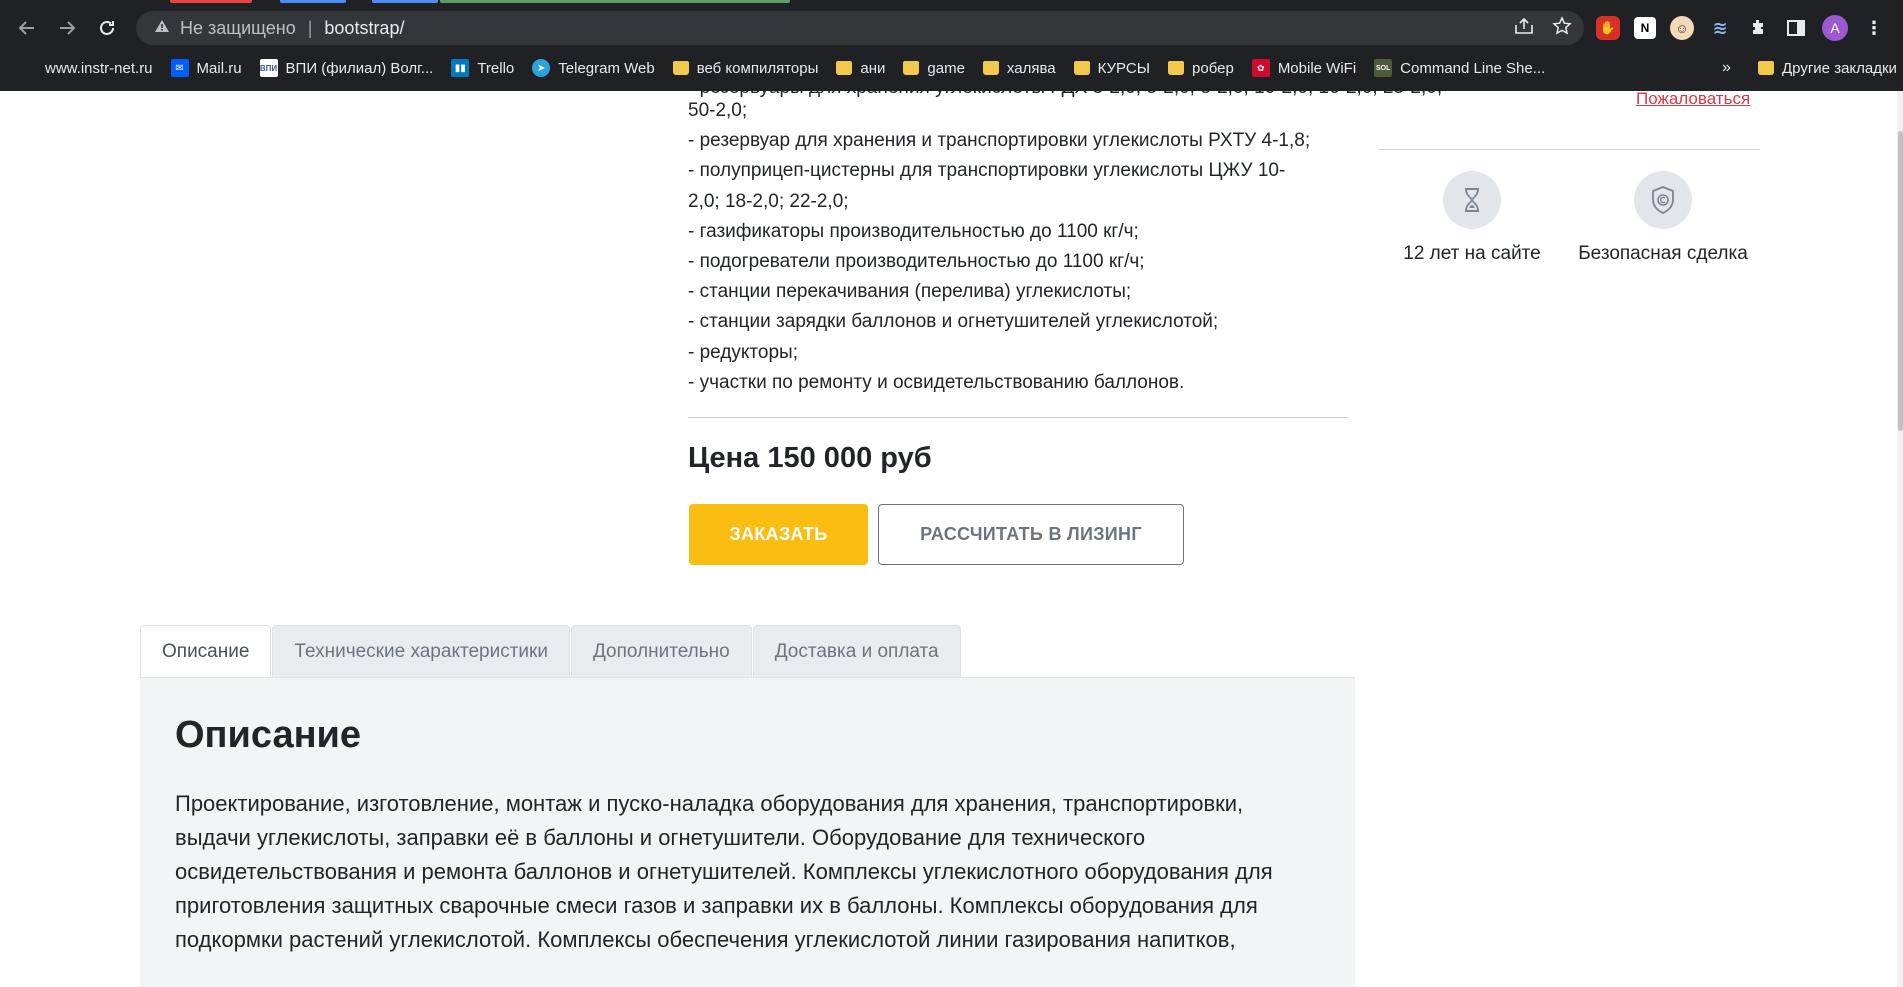 The image size is (1903, 987). I want to click on tab-strip, so click(951, 4).